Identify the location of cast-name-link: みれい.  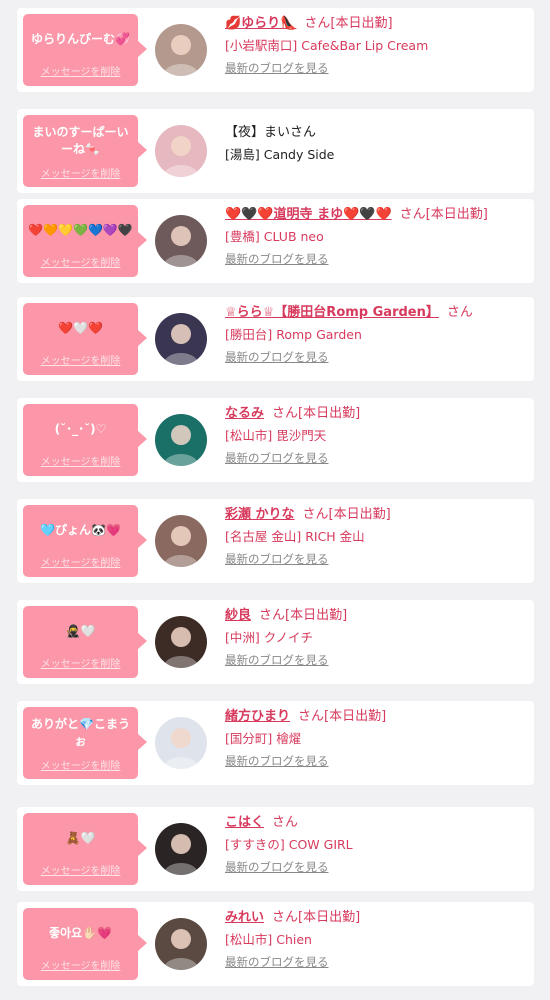
(244, 917).